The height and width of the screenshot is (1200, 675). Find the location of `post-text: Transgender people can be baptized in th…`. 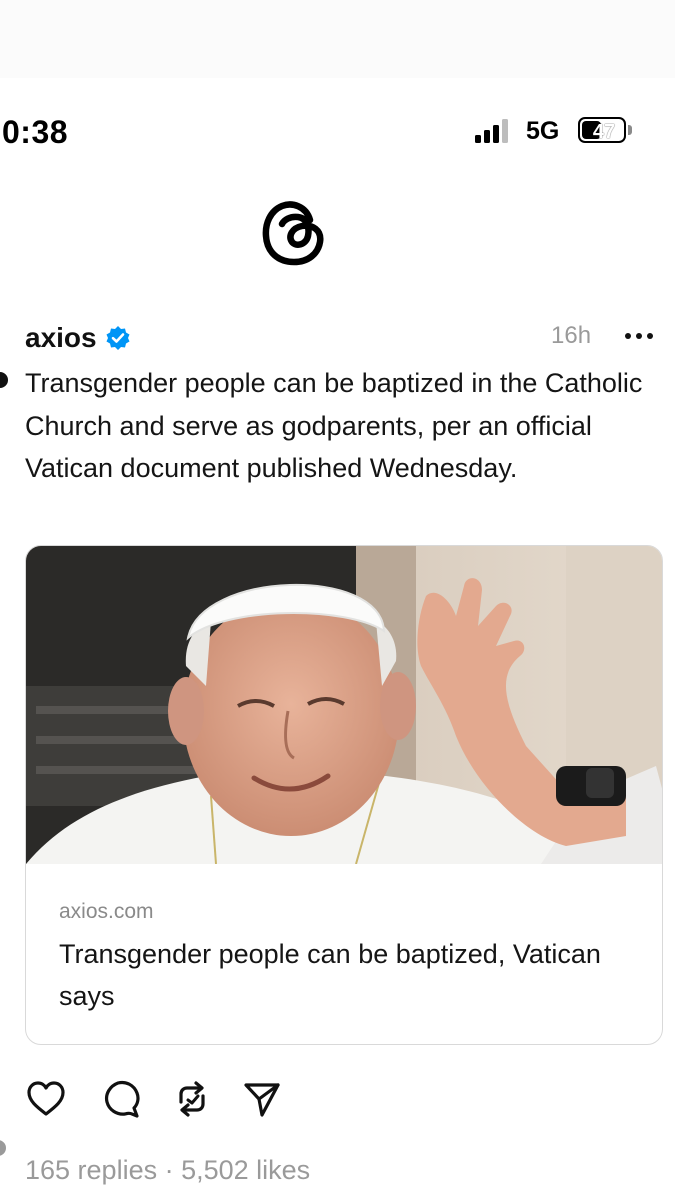

post-text: Transgender people can be baptized in th… is located at coordinates (334, 425).